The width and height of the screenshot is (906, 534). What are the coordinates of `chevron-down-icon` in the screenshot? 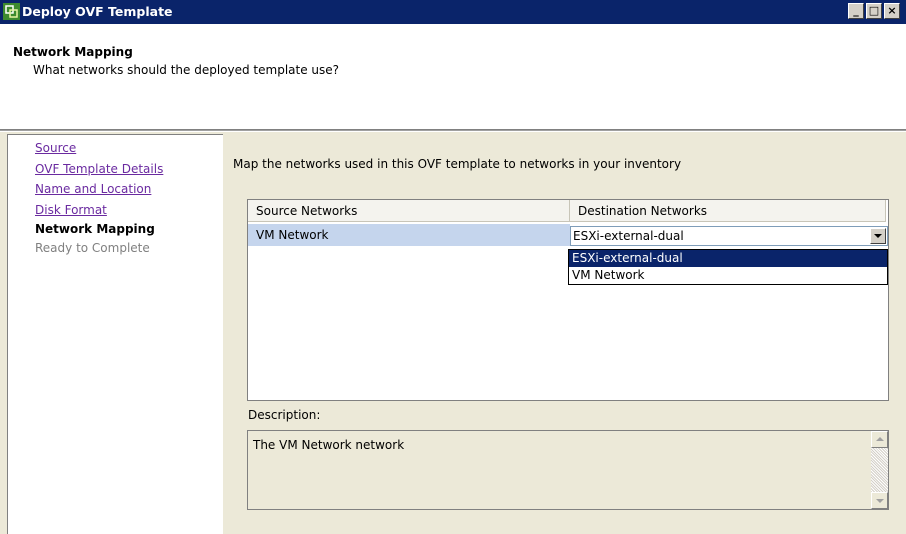 It's located at (878, 236).